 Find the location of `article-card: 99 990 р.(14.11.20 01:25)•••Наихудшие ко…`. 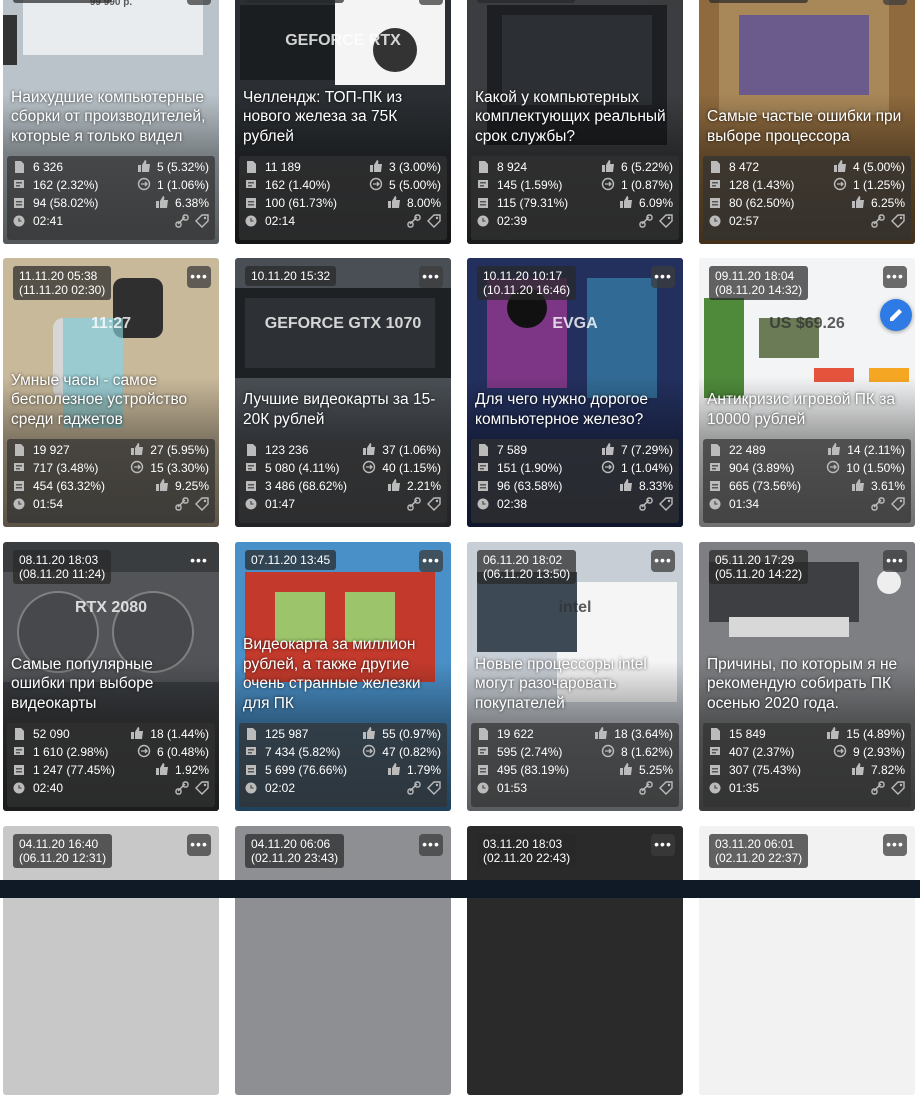

article-card: 99 990 р.(14.11.20 01:25)•••Наихудшие ко… is located at coordinates (111, 122).